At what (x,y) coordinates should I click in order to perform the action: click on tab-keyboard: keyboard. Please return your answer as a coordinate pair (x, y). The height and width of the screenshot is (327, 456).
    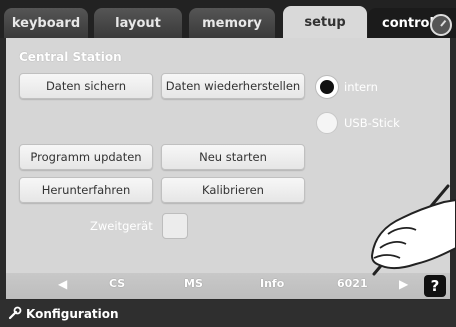
    Looking at the image, I should click on (46, 23).